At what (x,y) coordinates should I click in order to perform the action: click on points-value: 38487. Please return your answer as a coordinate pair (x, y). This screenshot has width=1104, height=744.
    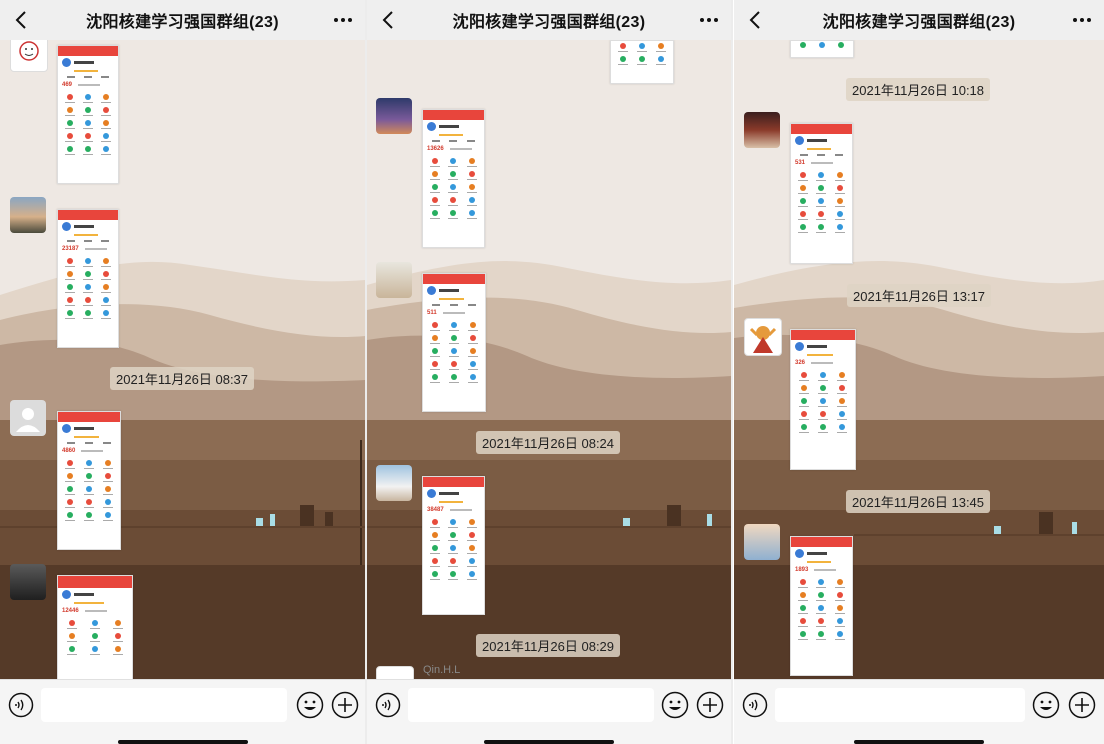
    Looking at the image, I should click on (435, 510).